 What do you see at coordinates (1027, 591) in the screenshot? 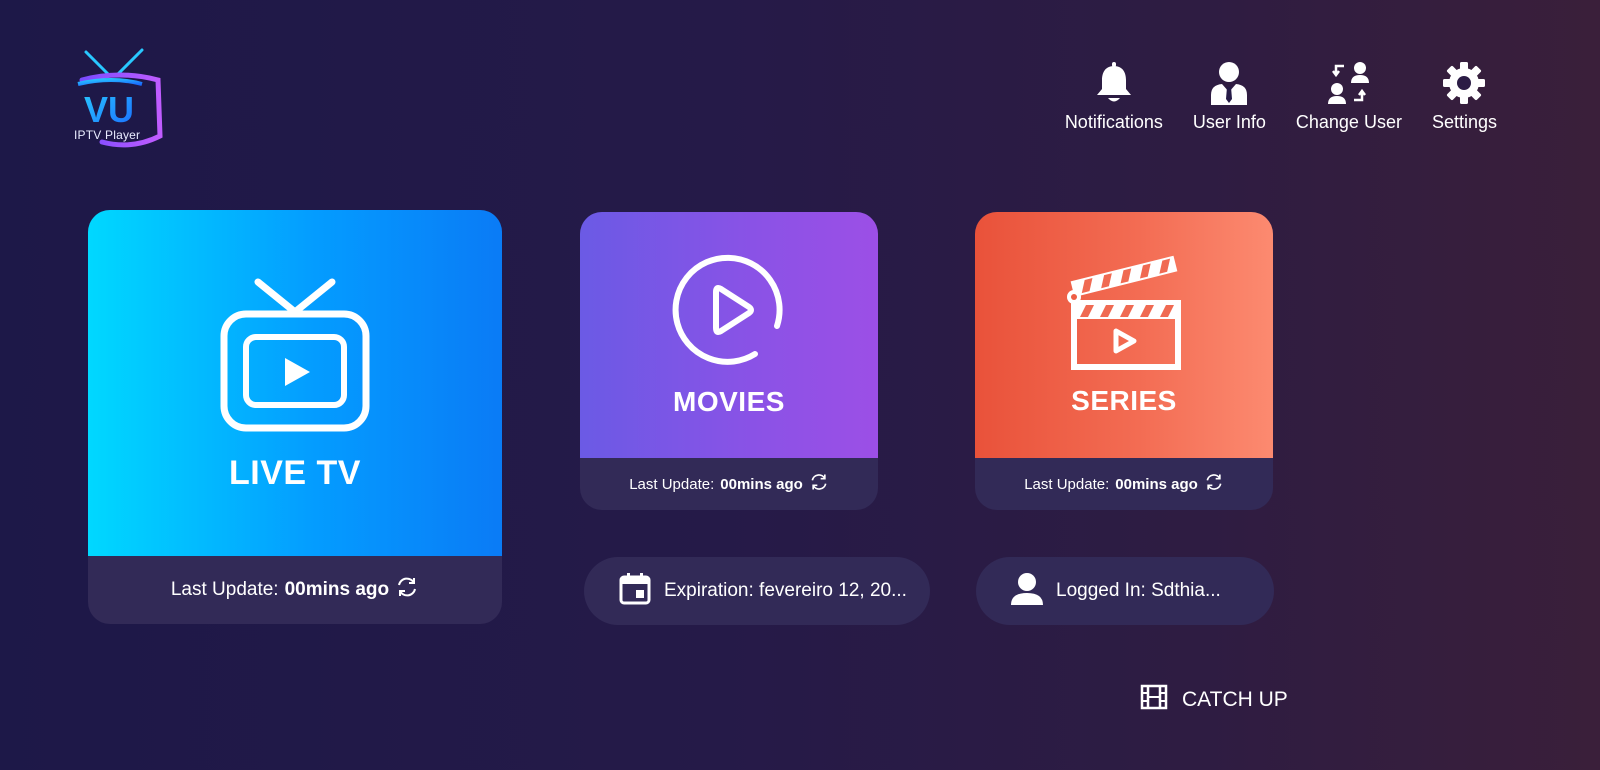
I see `user-icon` at bounding box center [1027, 591].